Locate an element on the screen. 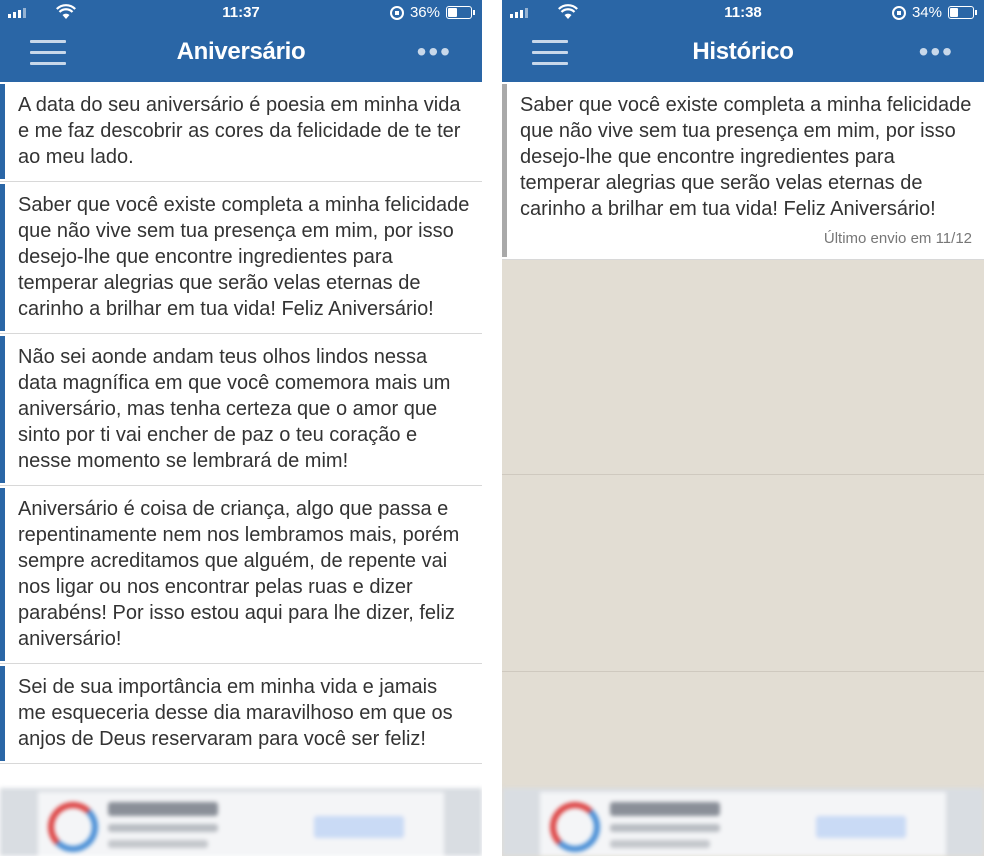 The image size is (984, 856). app-bar: Histórico ••• is located at coordinates (743, 54).